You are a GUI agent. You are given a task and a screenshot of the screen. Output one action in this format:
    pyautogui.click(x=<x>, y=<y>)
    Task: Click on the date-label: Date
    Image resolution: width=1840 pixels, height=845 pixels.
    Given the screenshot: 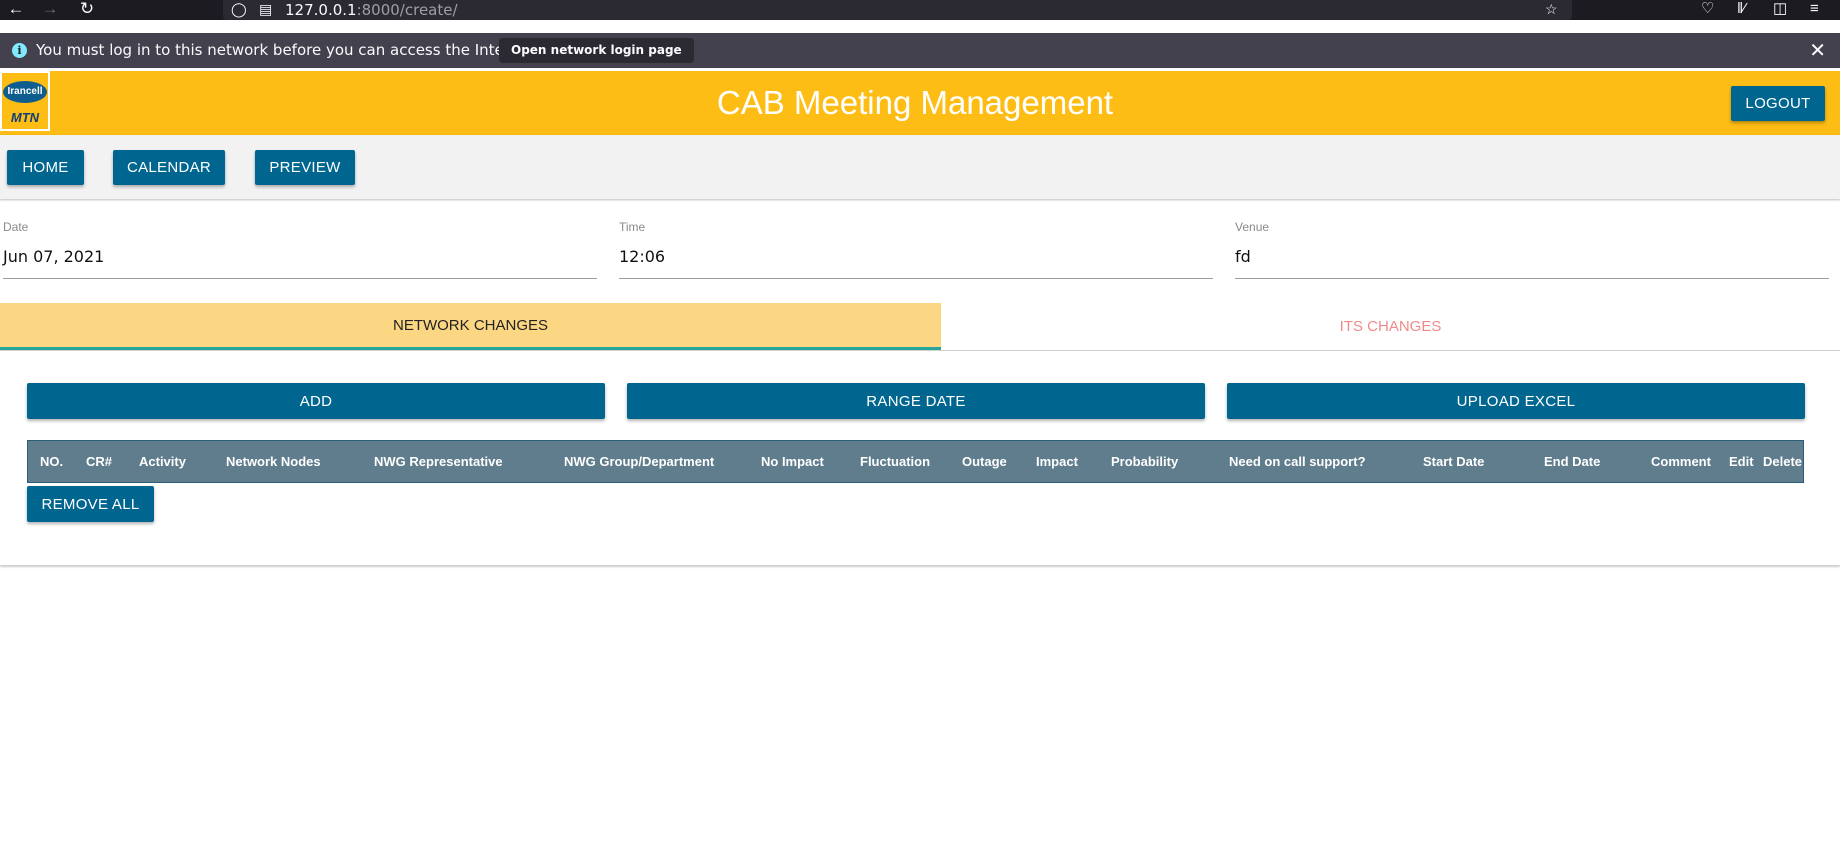 What is the action you would take?
    pyautogui.click(x=16, y=227)
    